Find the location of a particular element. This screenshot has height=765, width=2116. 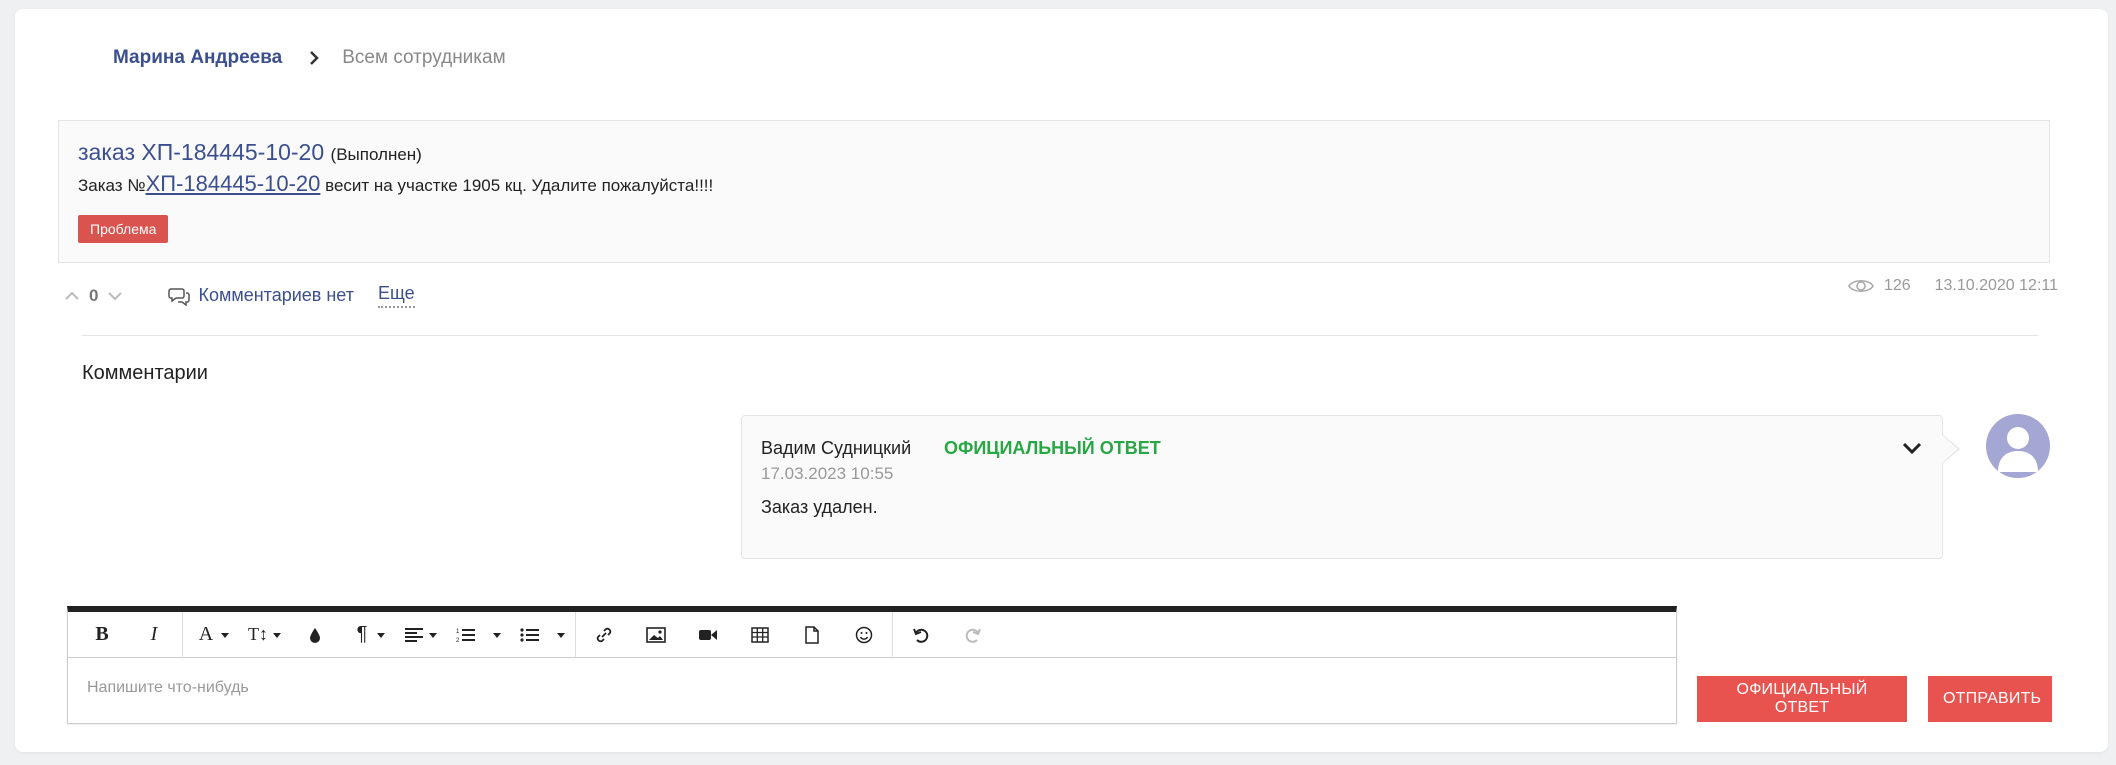

post-body-prefix: Заказ № is located at coordinates (112, 185).